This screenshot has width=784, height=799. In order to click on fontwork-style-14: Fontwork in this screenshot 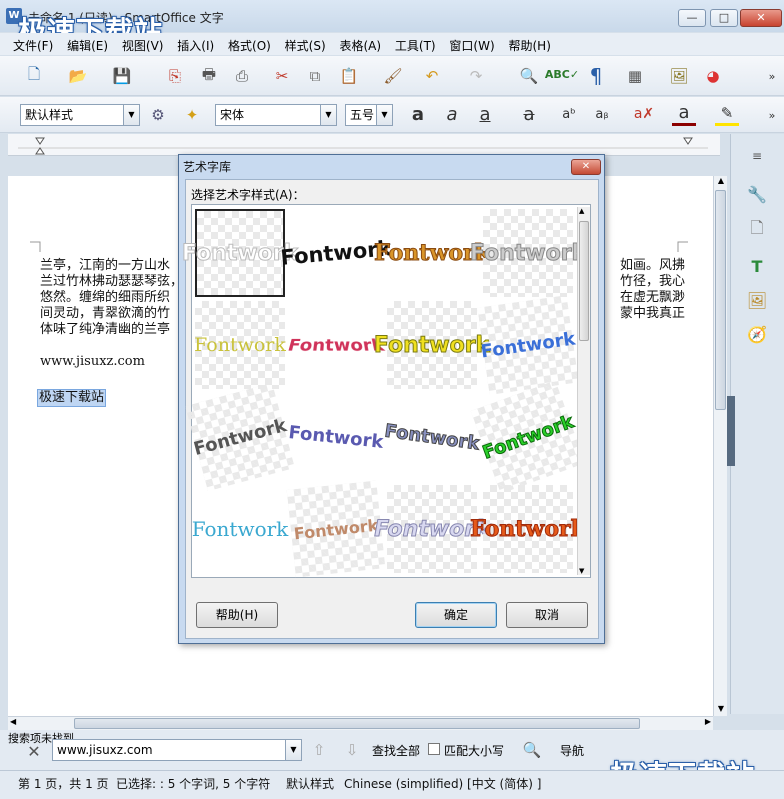, I will do `click(336, 529)`.